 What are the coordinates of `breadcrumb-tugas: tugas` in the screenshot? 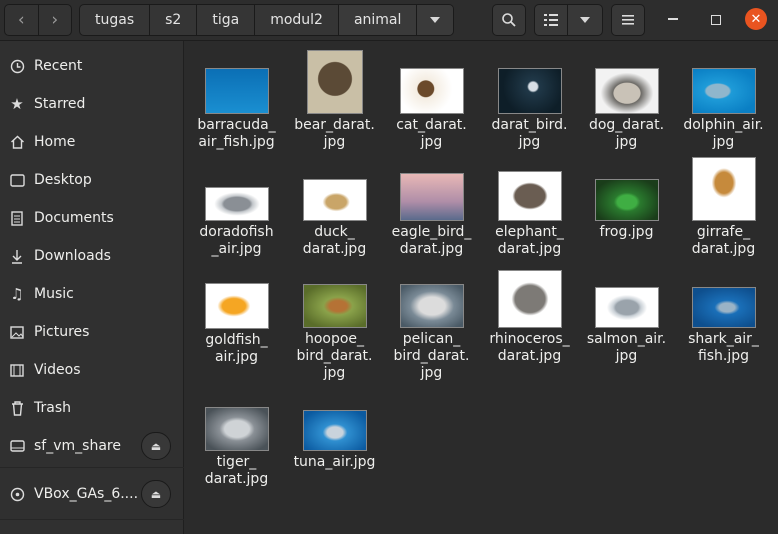 It's located at (115, 20).